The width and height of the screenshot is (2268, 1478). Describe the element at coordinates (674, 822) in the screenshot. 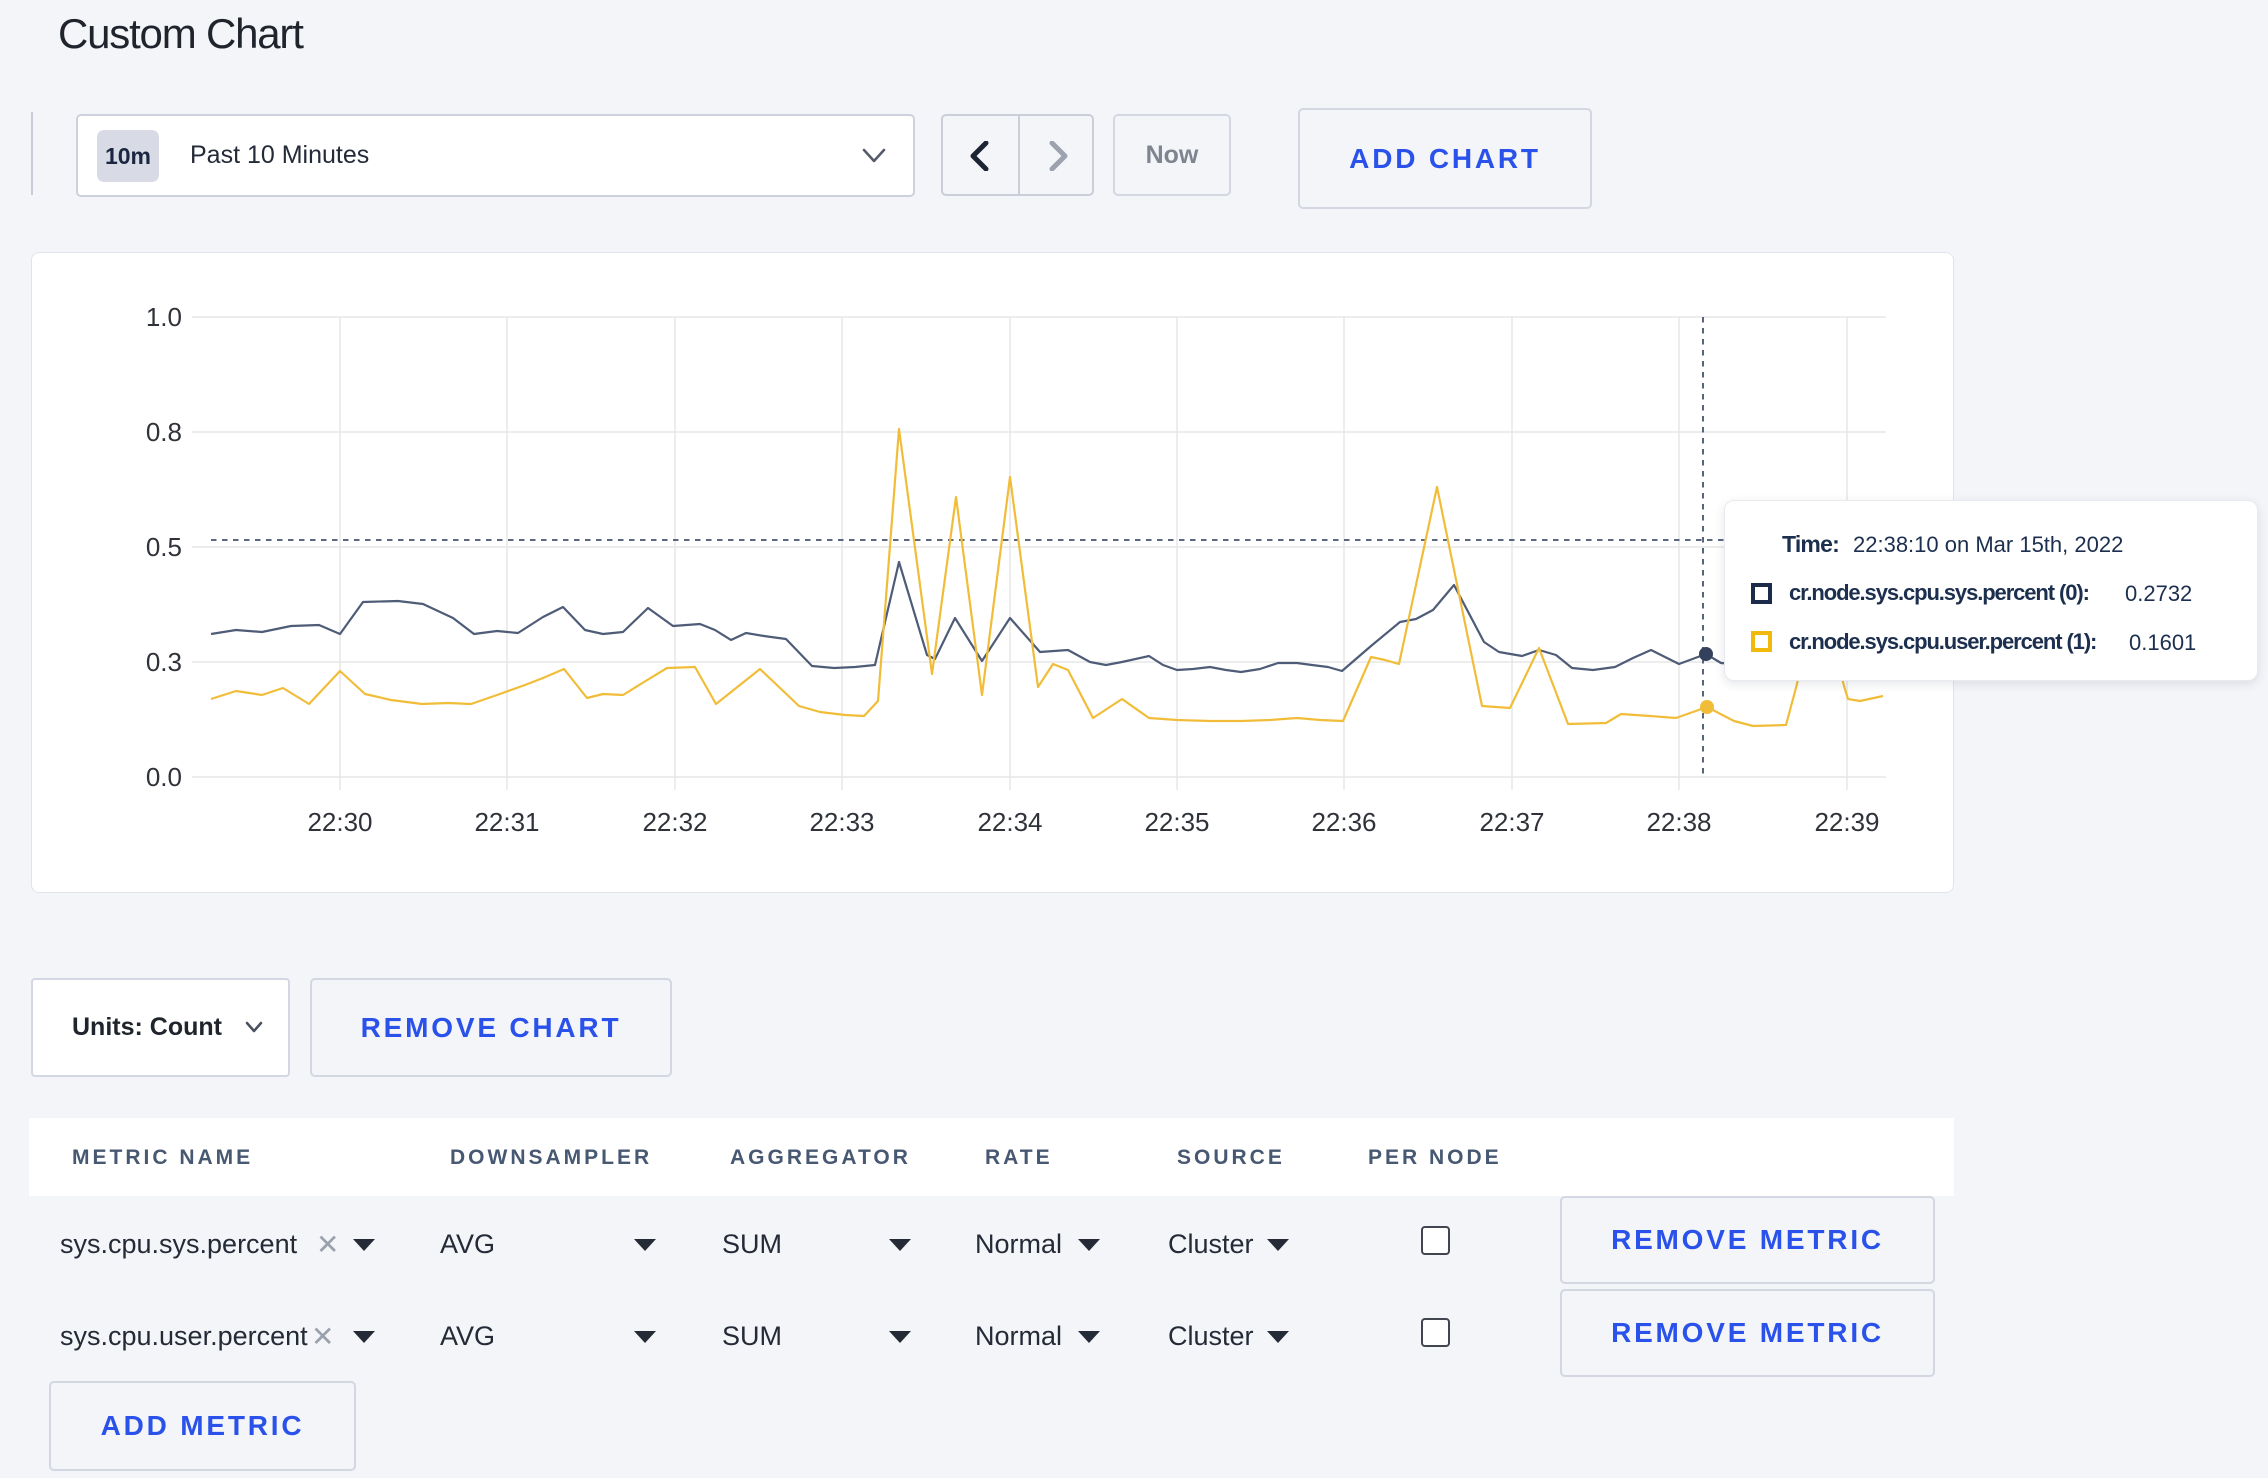

I see `svg-text: 22:32` at that location.